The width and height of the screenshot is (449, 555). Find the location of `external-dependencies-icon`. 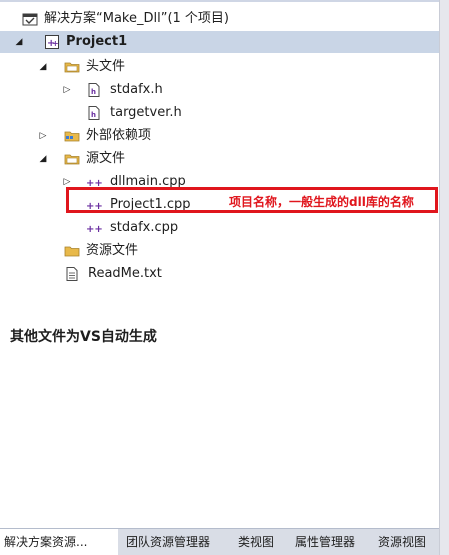

external-dependencies-icon is located at coordinates (72, 136).